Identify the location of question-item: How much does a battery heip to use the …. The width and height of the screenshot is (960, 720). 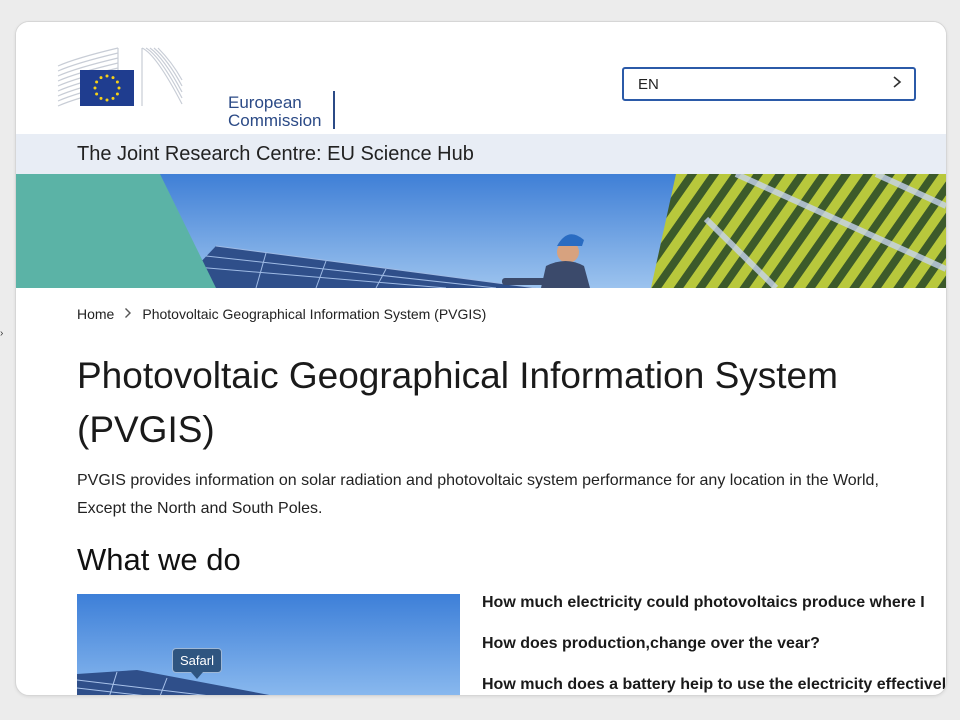
(714, 685).